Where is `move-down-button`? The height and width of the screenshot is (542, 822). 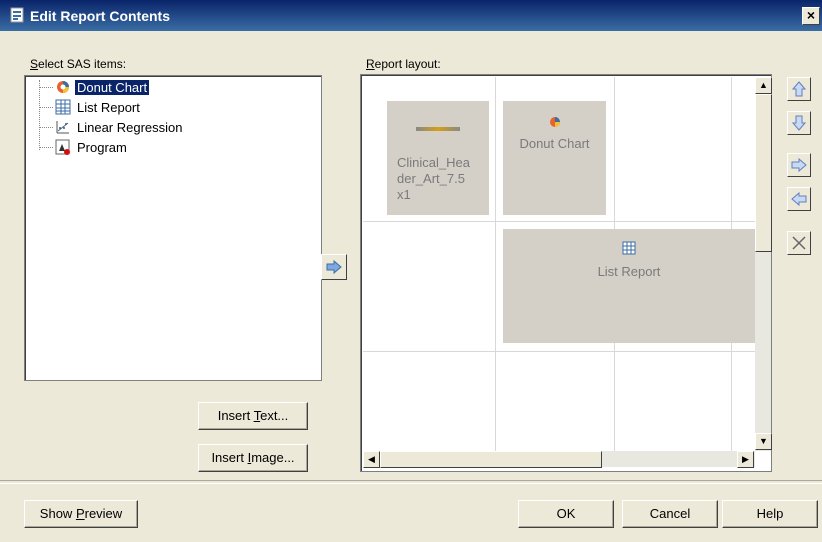
move-down-button is located at coordinates (799, 123).